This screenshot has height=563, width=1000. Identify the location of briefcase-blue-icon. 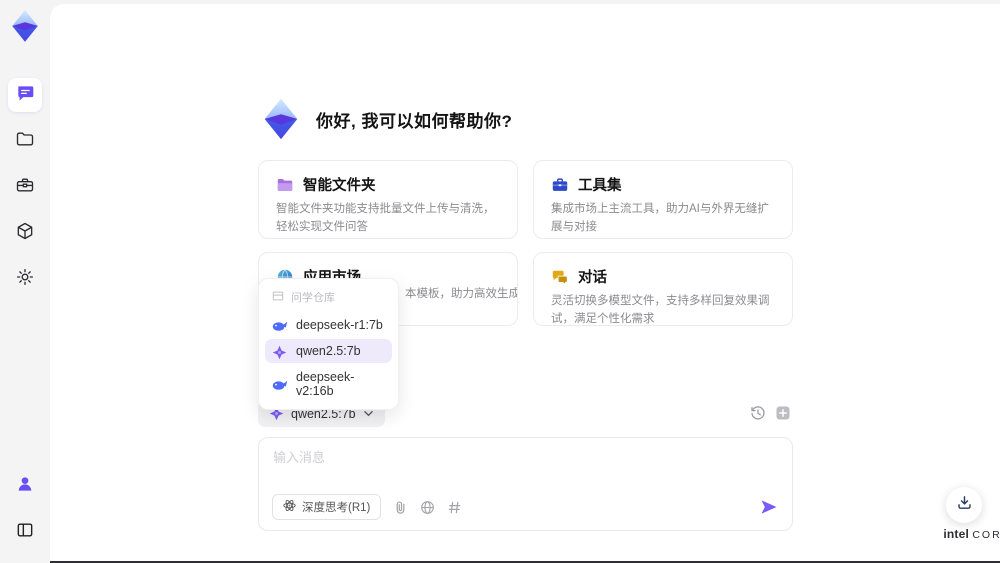
(560, 185).